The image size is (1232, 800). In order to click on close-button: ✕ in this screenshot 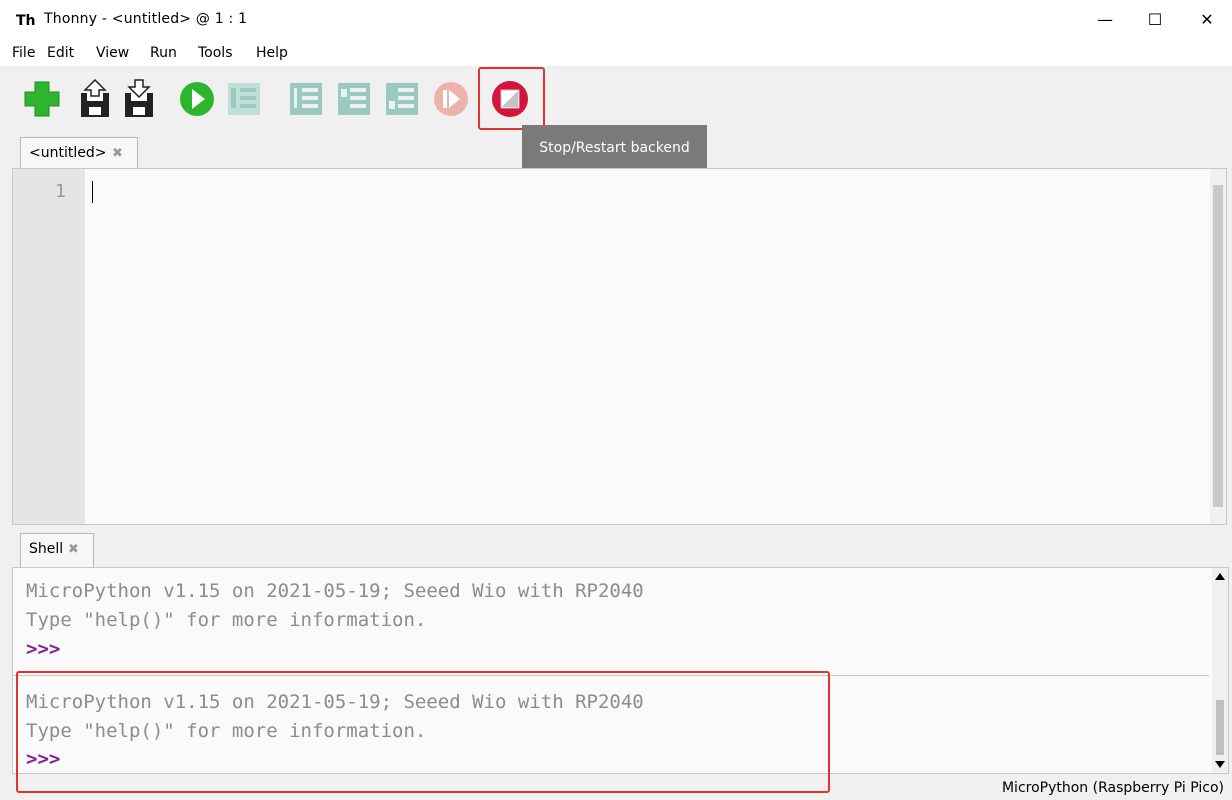, I will do `click(1207, 20)`.